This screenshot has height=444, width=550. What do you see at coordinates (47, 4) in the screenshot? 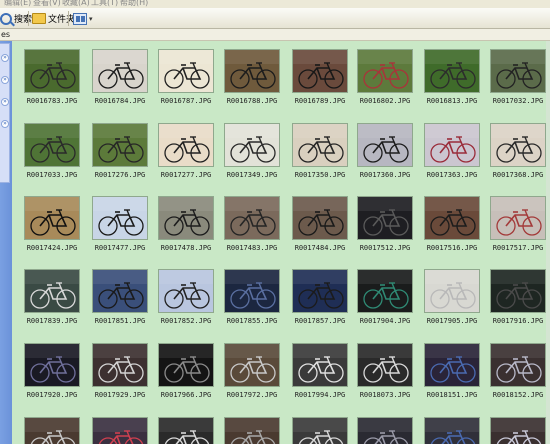
I see `menu-item-view: 查看(V)` at bounding box center [47, 4].